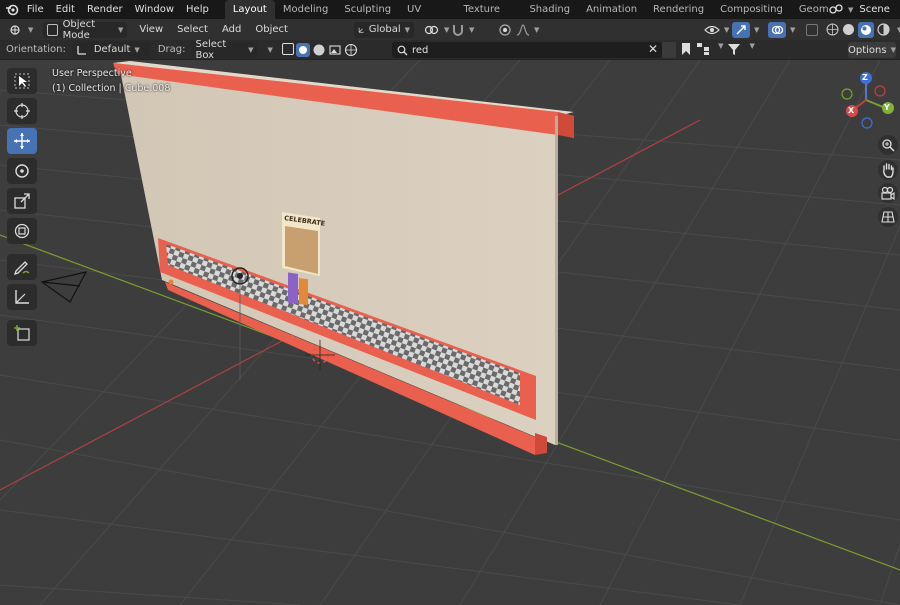 Image resolution: width=900 pixels, height=605 pixels. I want to click on tab-uv-editing: UV Editing, so click(427, 17).